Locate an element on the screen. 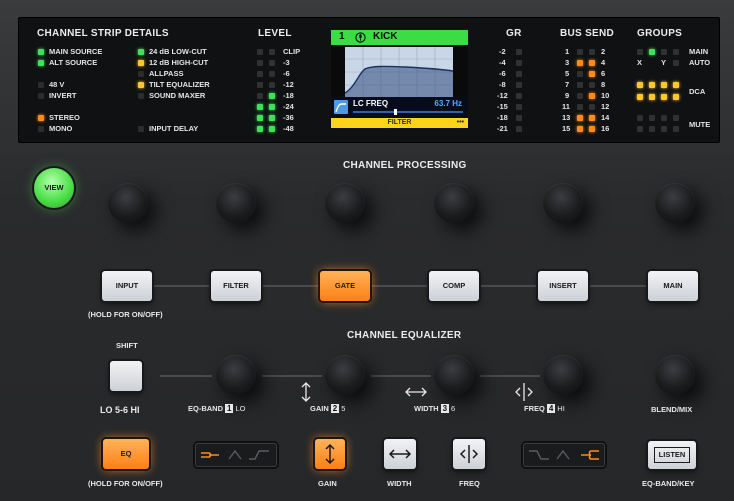 This screenshot has height=501, width=734. freq-knob is located at coordinates (563, 375).